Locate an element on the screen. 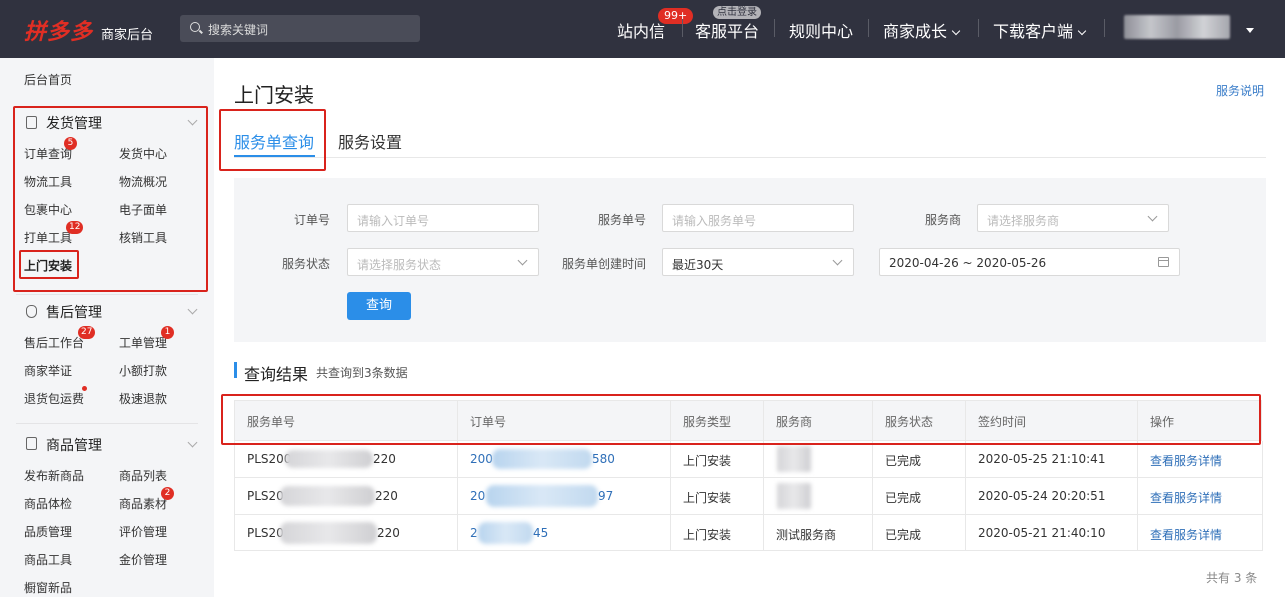 Image resolution: width=1285 pixels, height=597 pixels. status-select: 请选择服务状态 is located at coordinates (443, 262).